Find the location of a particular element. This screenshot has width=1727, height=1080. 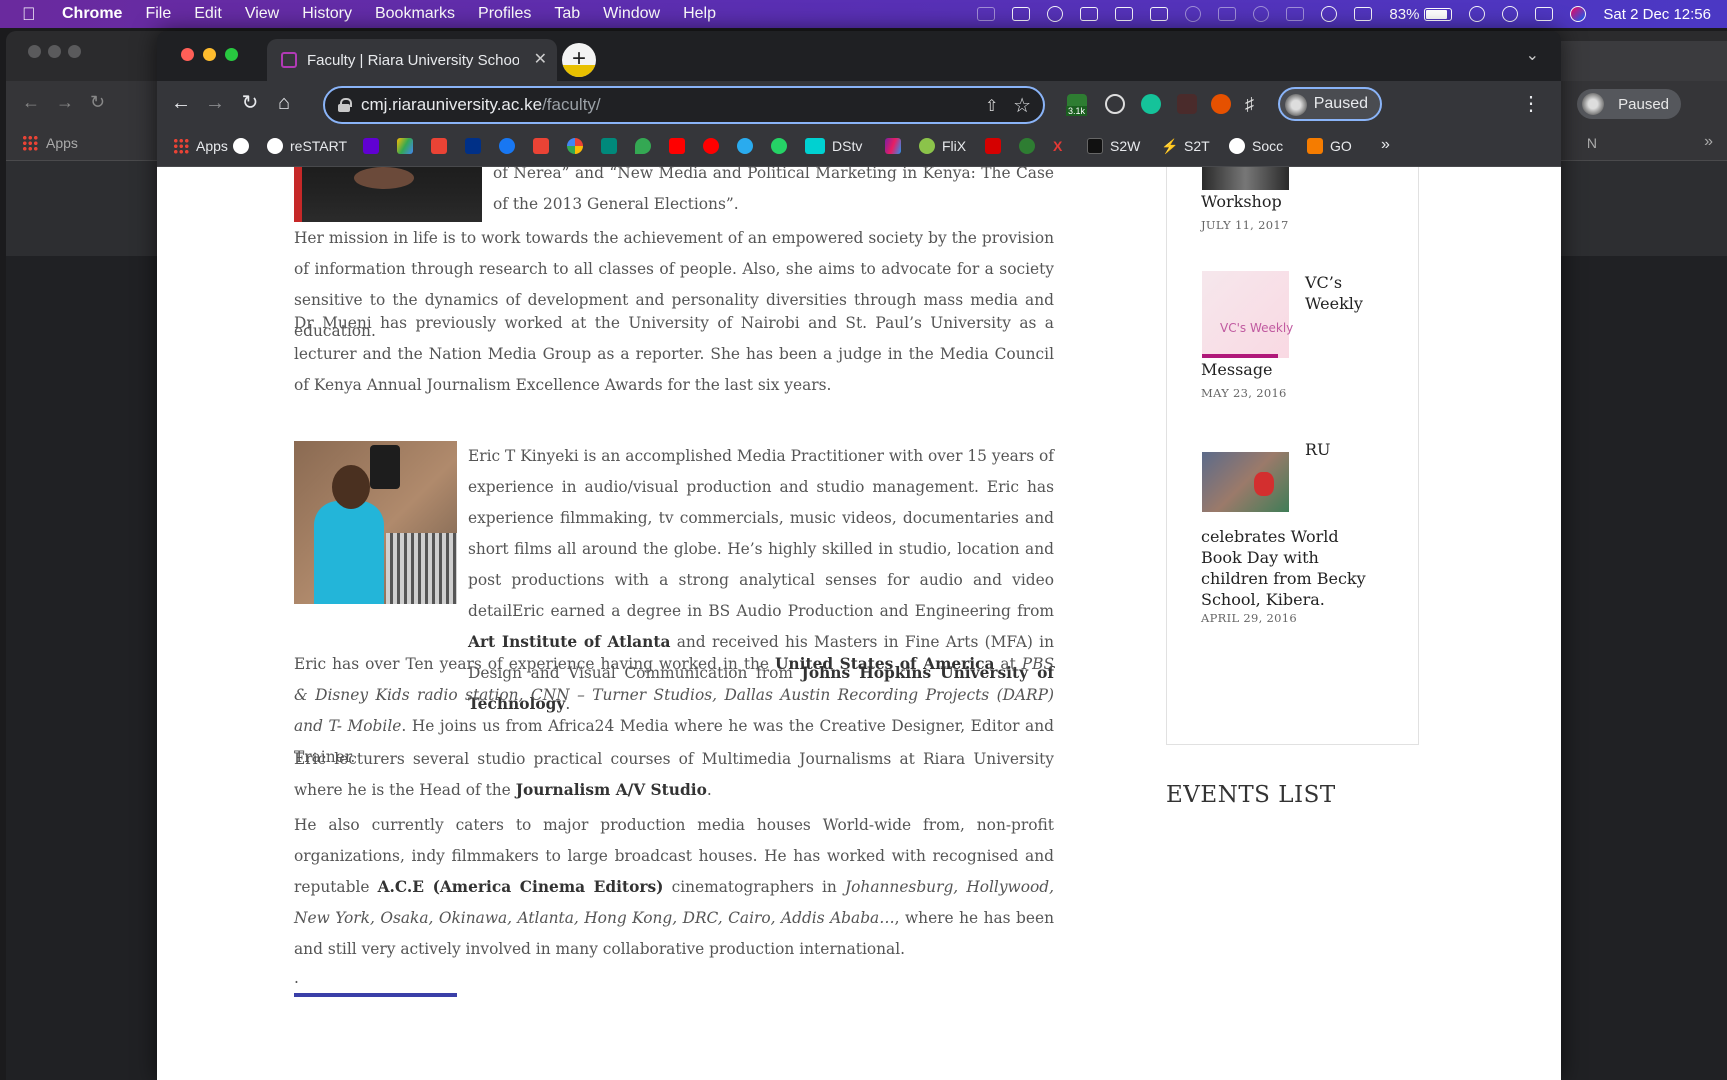

record-extension-icon is located at coordinates (1221, 104).